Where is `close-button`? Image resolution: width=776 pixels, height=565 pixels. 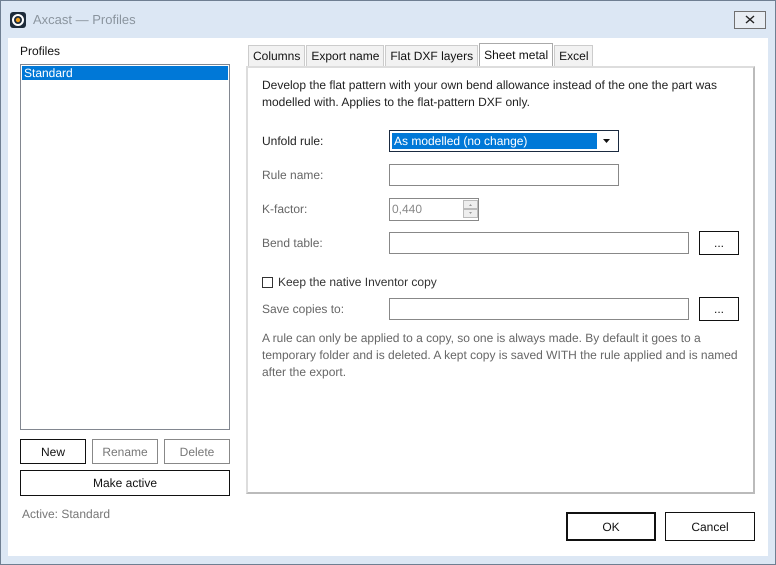
close-button is located at coordinates (750, 19).